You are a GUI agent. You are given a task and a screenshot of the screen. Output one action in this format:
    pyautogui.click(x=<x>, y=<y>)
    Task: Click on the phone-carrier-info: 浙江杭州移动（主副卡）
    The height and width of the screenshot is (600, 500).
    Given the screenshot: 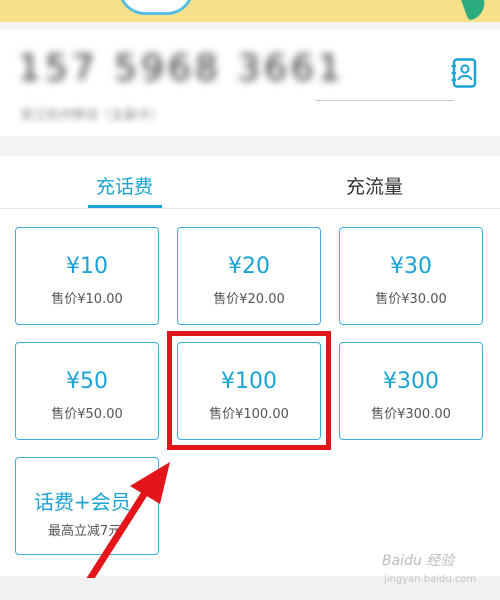 What is the action you would take?
    pyautogui.click(x=92, y=115)
    